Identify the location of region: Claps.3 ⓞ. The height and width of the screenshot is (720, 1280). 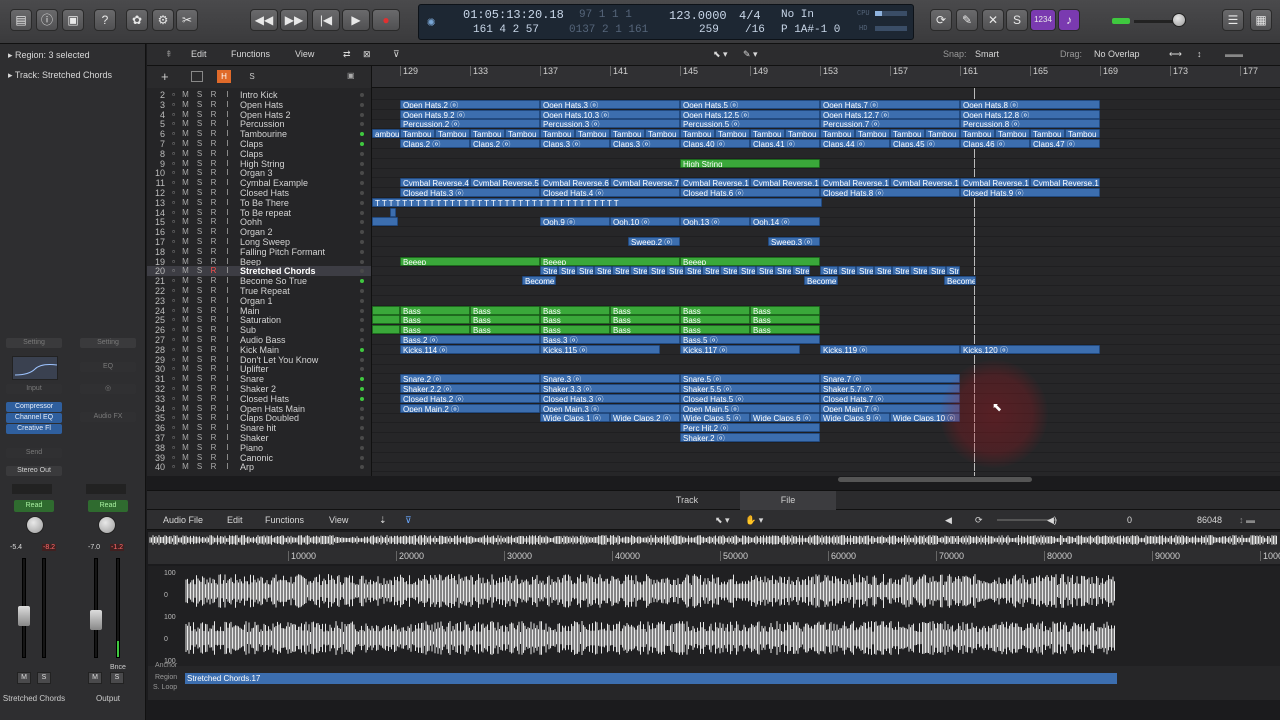
(575, 143).